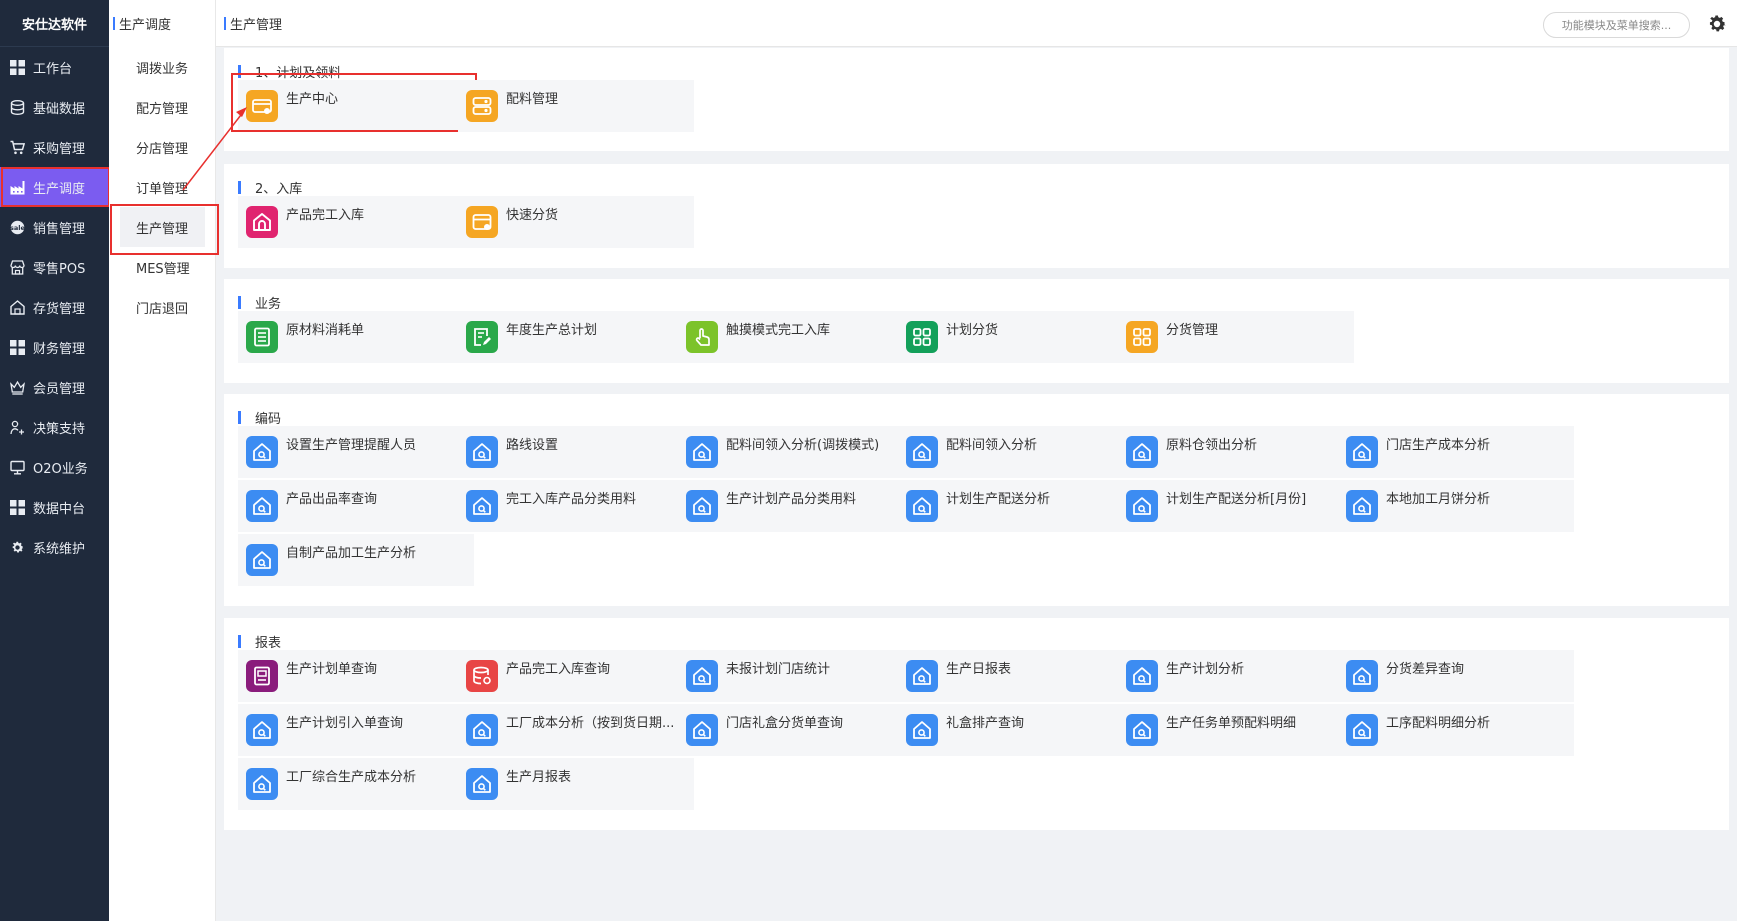  I want to click on module-card: 产品完工入库查询, so click(576, 676).